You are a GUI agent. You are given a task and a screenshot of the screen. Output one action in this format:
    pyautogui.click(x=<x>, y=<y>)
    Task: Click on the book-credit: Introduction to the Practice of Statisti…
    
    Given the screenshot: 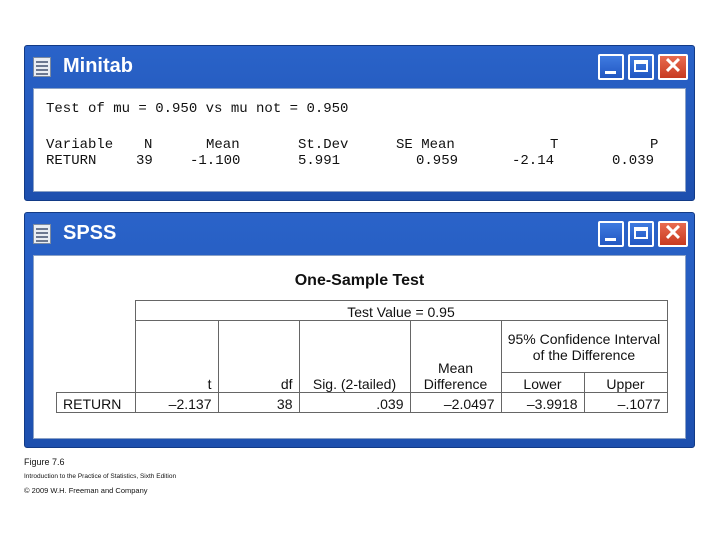 What is the action you would take?
    pyautogui.click(x=100, y=476)
    